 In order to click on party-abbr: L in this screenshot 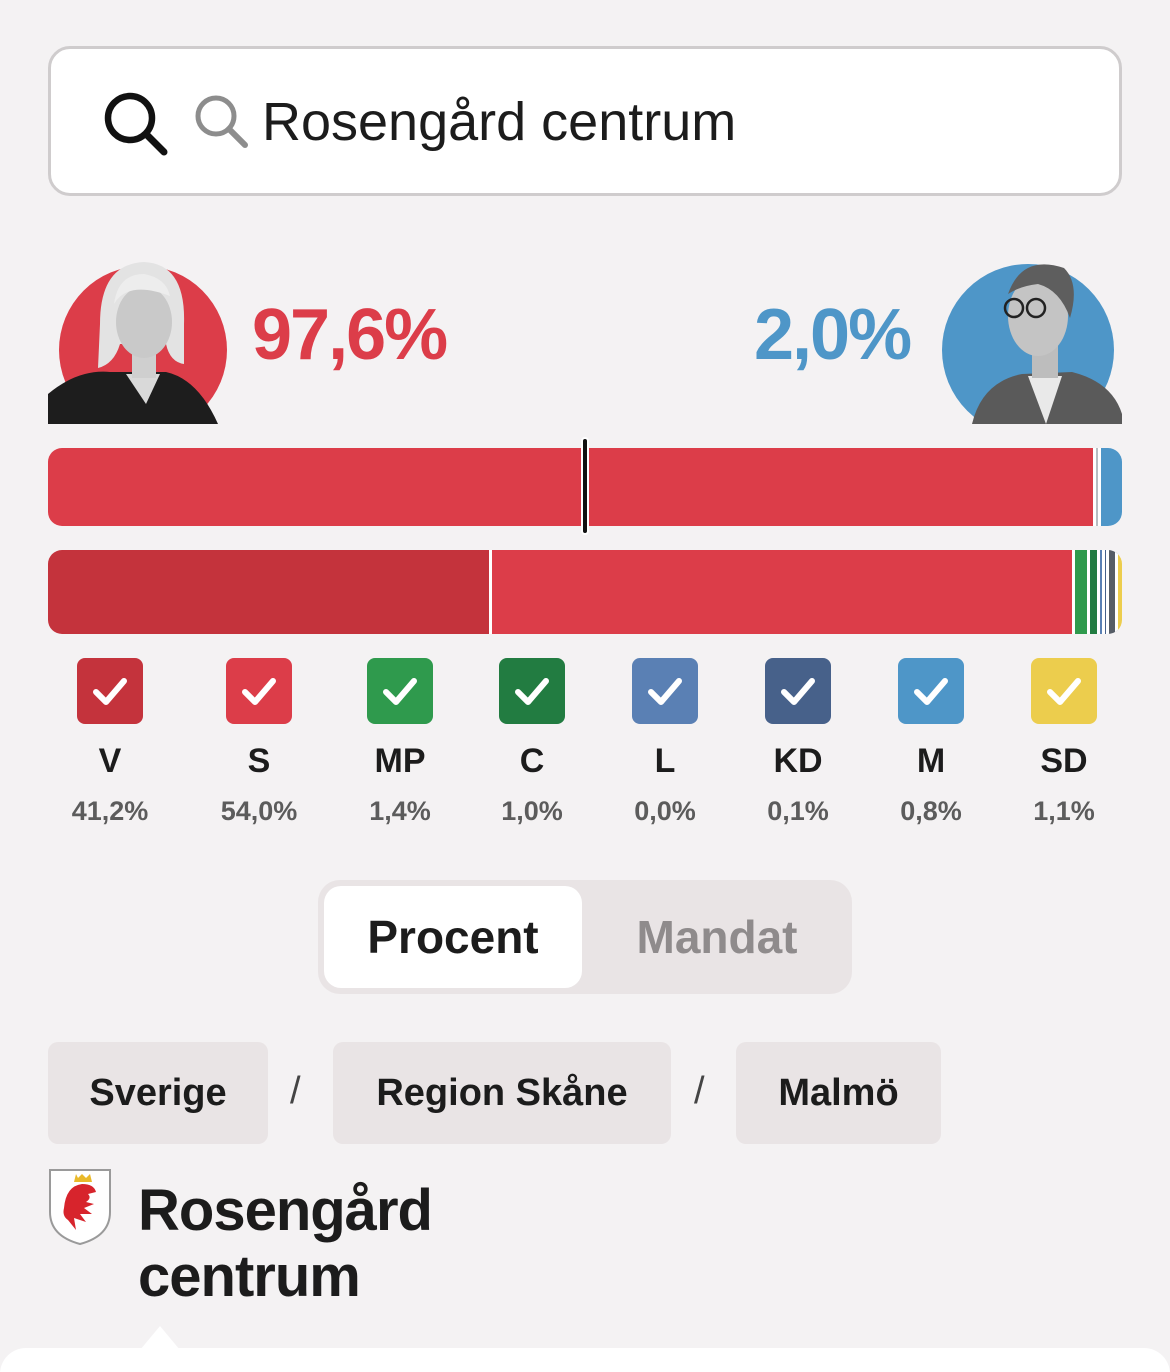, I will do `click(665, 761)`.